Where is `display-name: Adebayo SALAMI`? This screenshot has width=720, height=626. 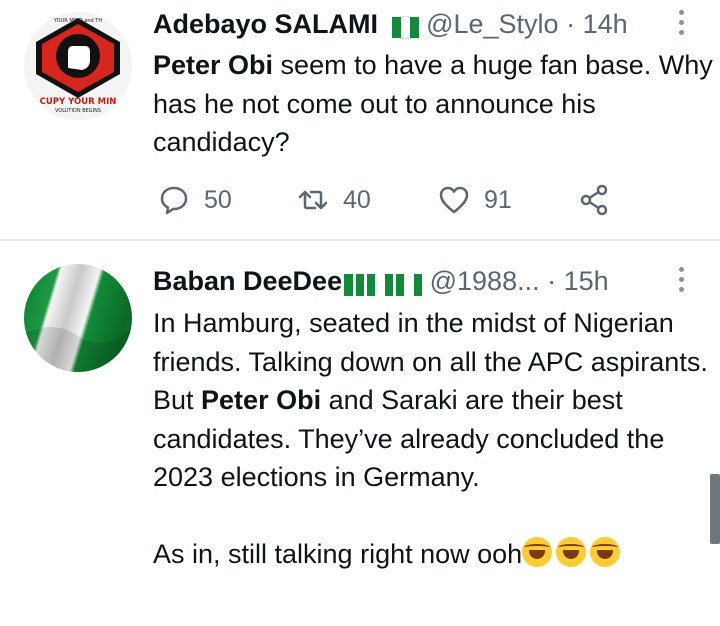 display-name: Adebayo SALAMI is located at coordinates (265, 24).